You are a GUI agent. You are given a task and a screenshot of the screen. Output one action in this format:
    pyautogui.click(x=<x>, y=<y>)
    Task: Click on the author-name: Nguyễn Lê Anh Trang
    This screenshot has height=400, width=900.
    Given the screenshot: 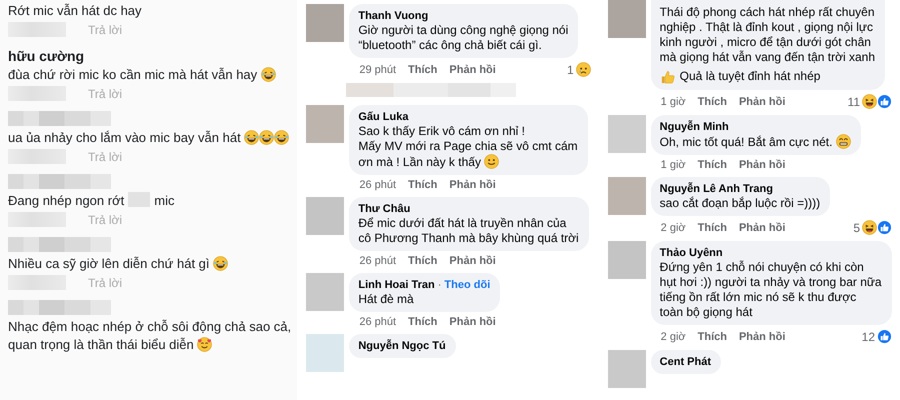 What is the action you would take?
    pyautogui.click(x=716, y=189)
    